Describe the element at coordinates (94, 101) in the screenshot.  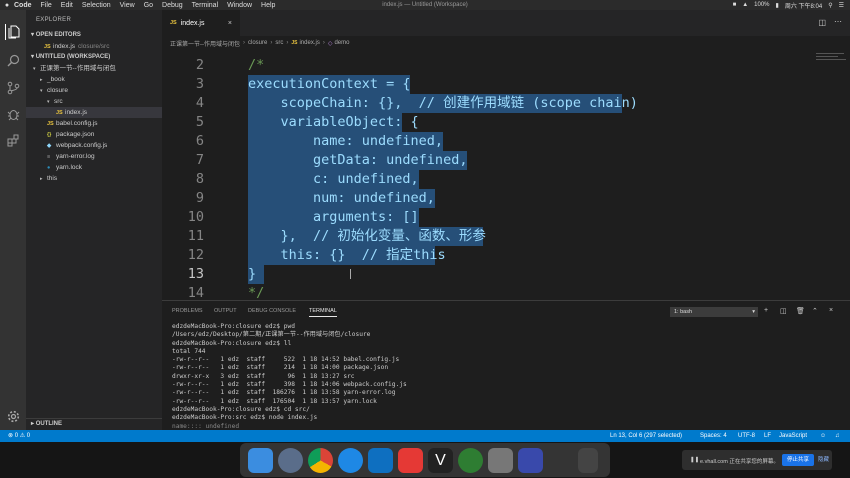
I see `tree-folder-src: ▾ src` at that location.